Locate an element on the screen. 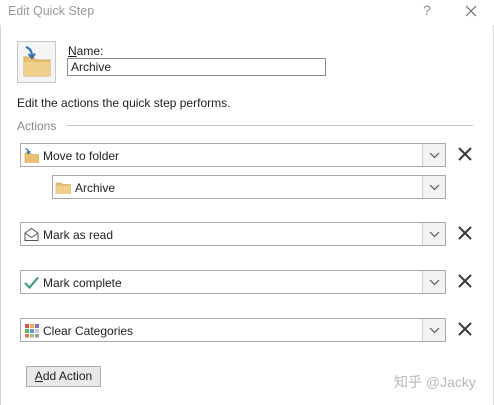 The image size is (494, 405). quick-step-icon-button is located at coordinates (36, 62).